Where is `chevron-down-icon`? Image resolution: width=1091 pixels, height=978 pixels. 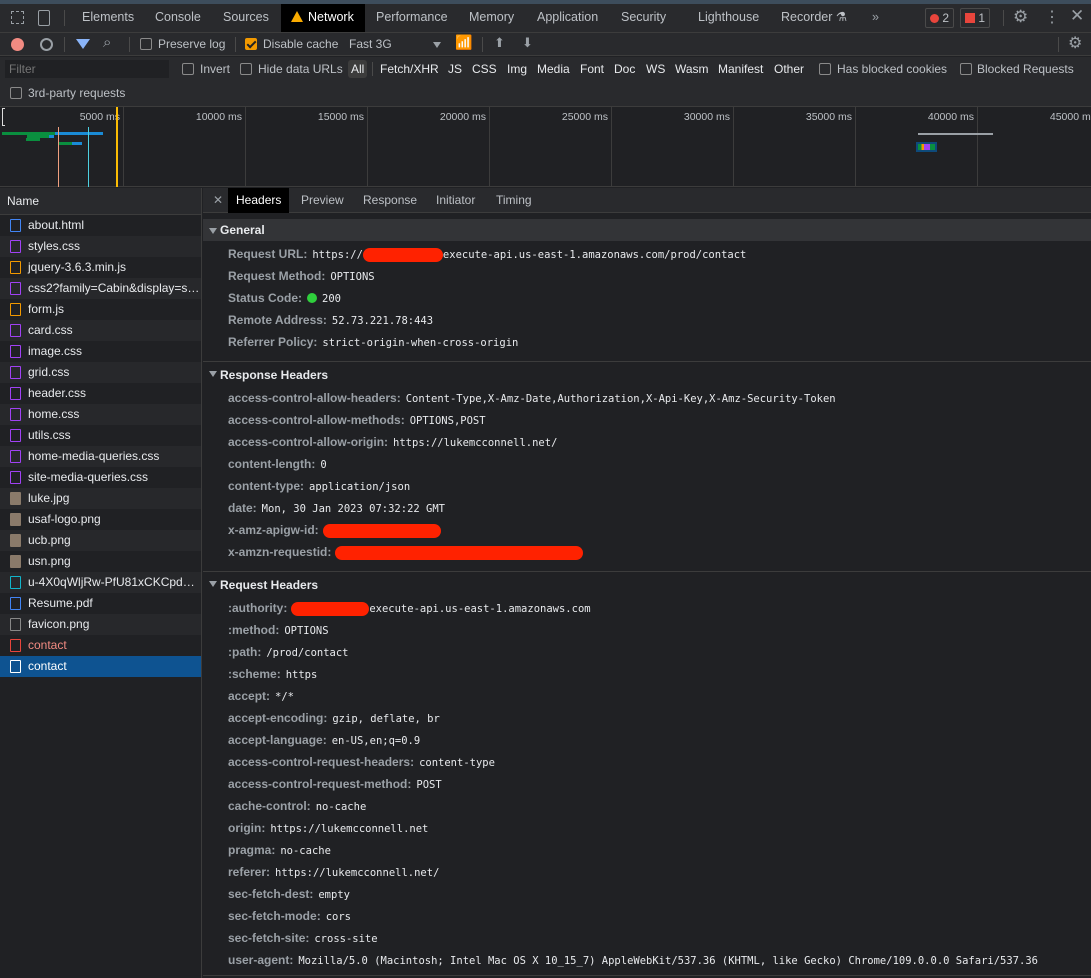 chevron-down-icon is located at coordinates (437, 45).